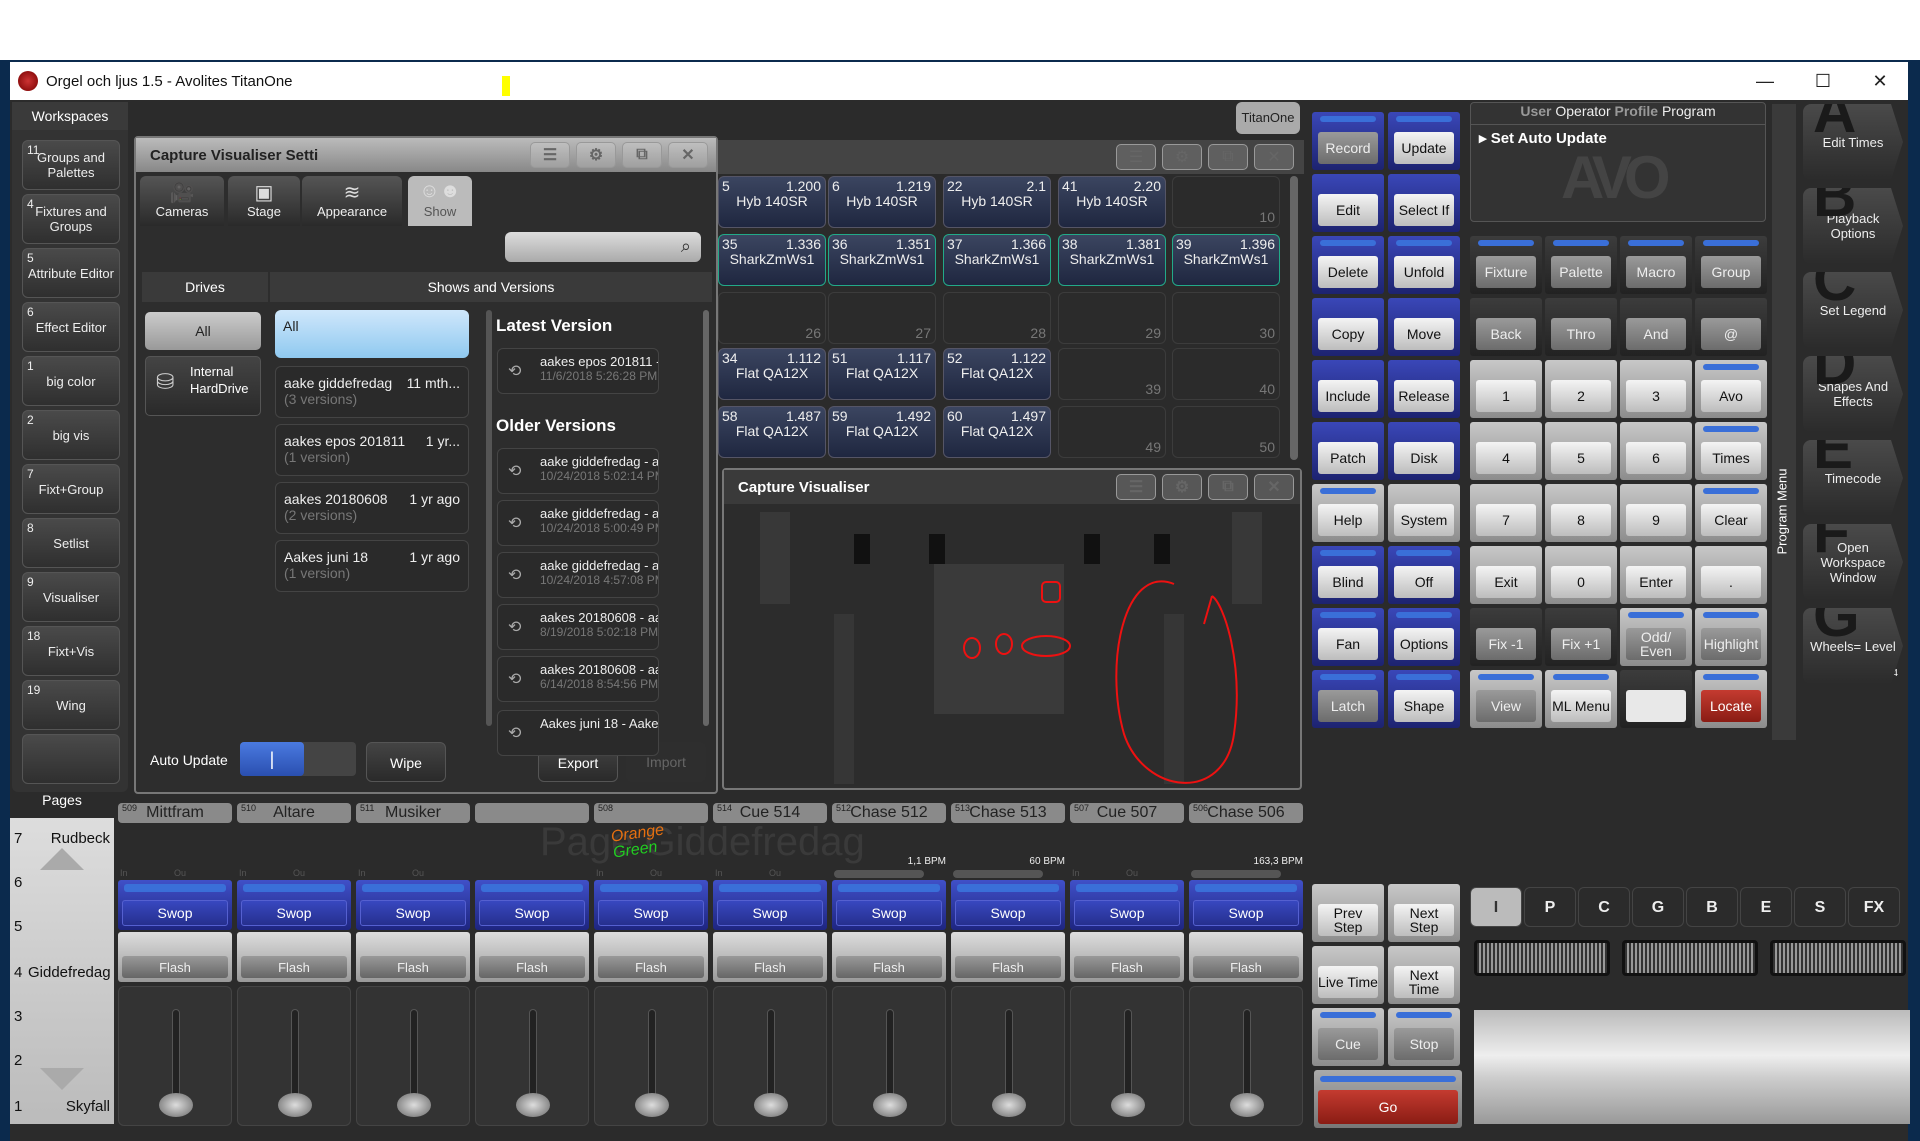 This screenshot has height=1141, width=1920. What do you see at coordinates (1112, 202) in the screenshot?
I see `fixture-cell: 41 2.20 Hyb 140SR` at bounding box center [1112, 202].